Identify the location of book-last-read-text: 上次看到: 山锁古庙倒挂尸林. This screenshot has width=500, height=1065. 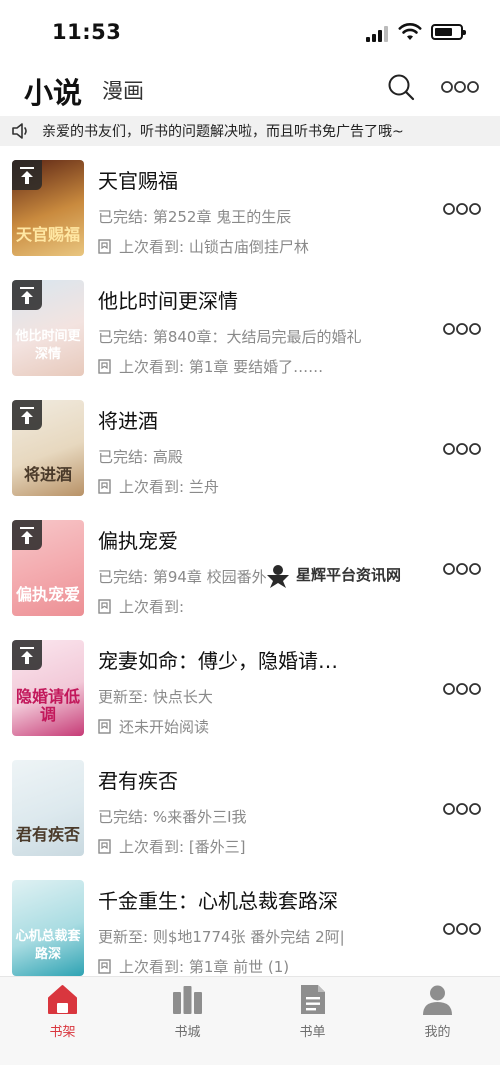
(214, 247).